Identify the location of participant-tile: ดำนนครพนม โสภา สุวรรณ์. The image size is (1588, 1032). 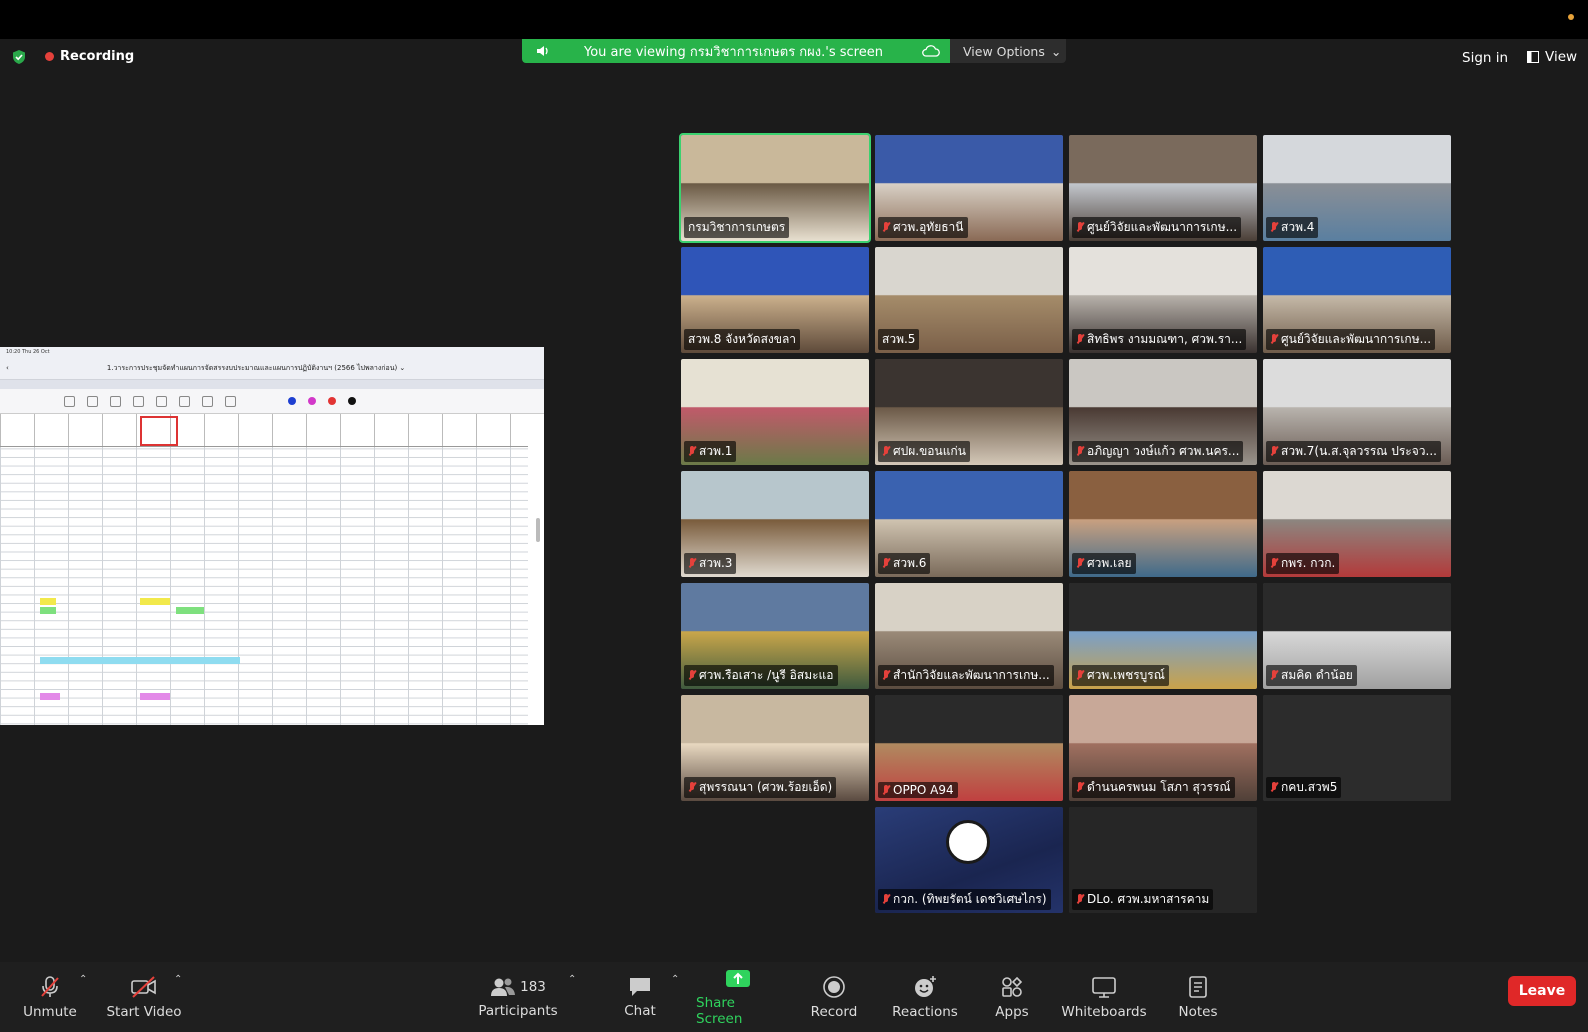
(1163, 748).